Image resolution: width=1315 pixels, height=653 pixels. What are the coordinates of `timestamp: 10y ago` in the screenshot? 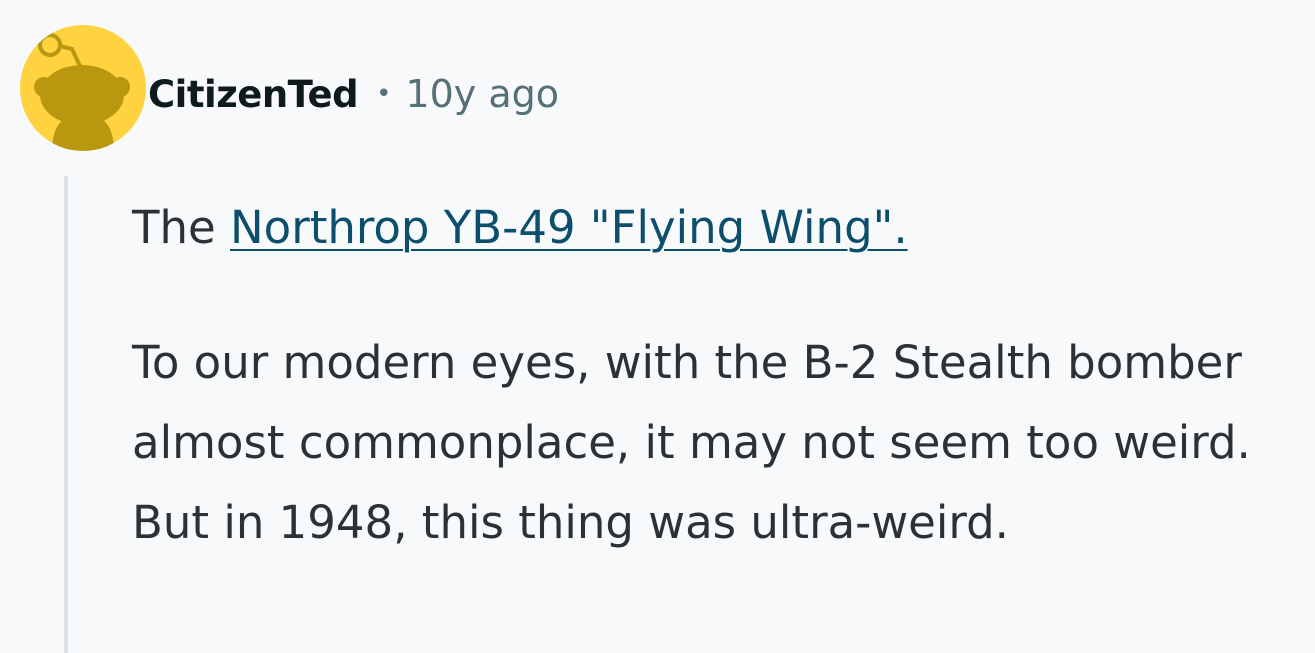 It's located at (482, 94).